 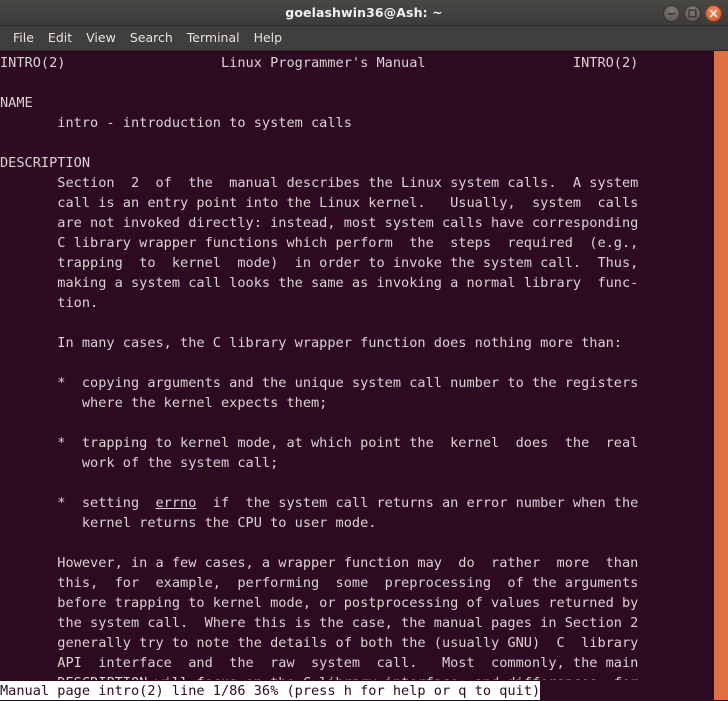 I want to click on menu-item-help: Help, so click(x=268, y=38).